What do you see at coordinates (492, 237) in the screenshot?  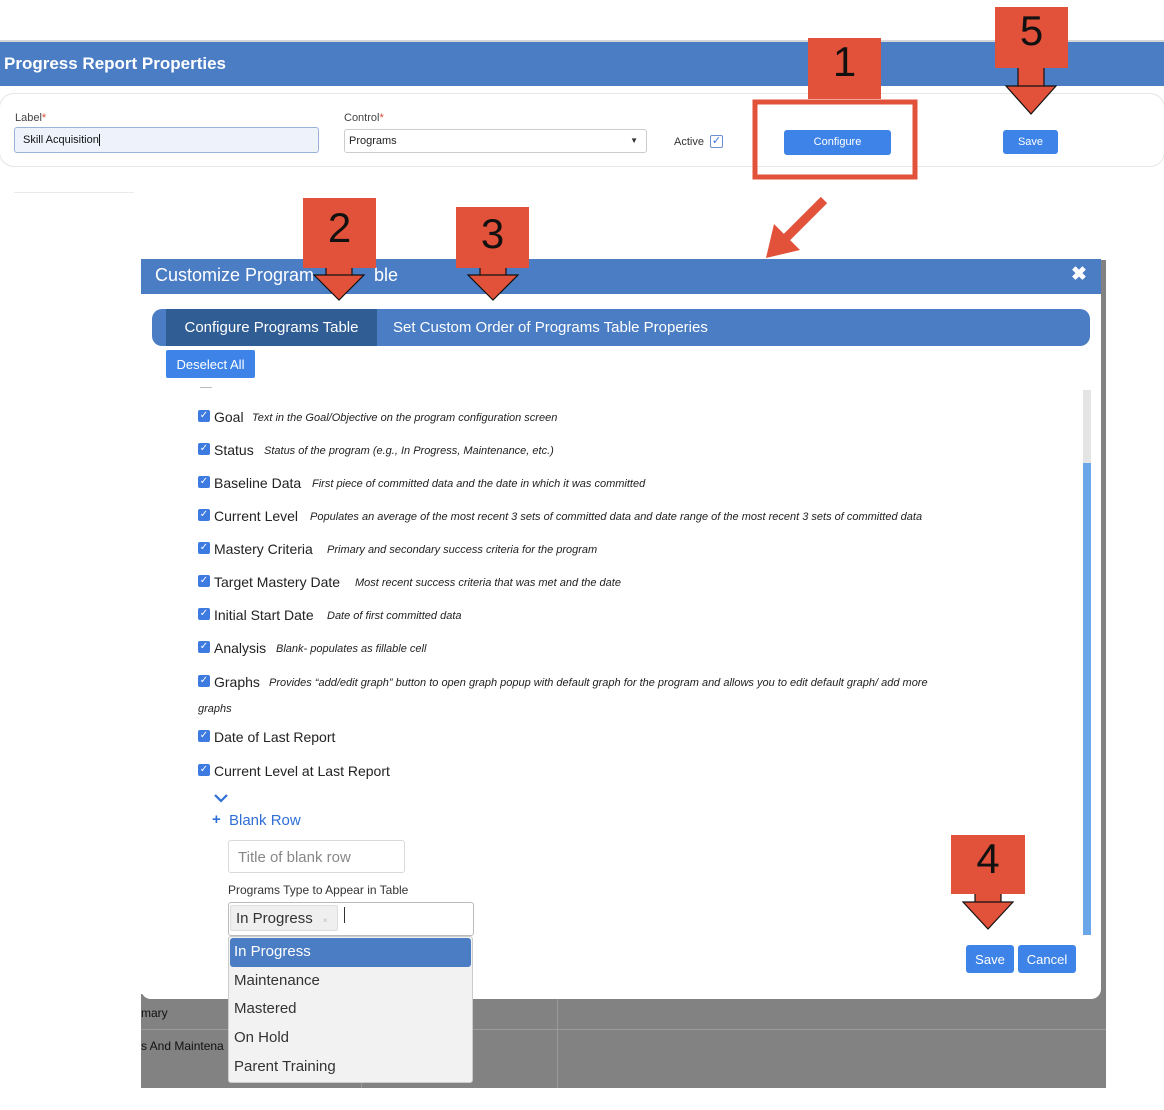 I see `annotation-number: 3` at bounding box center [492, 237].